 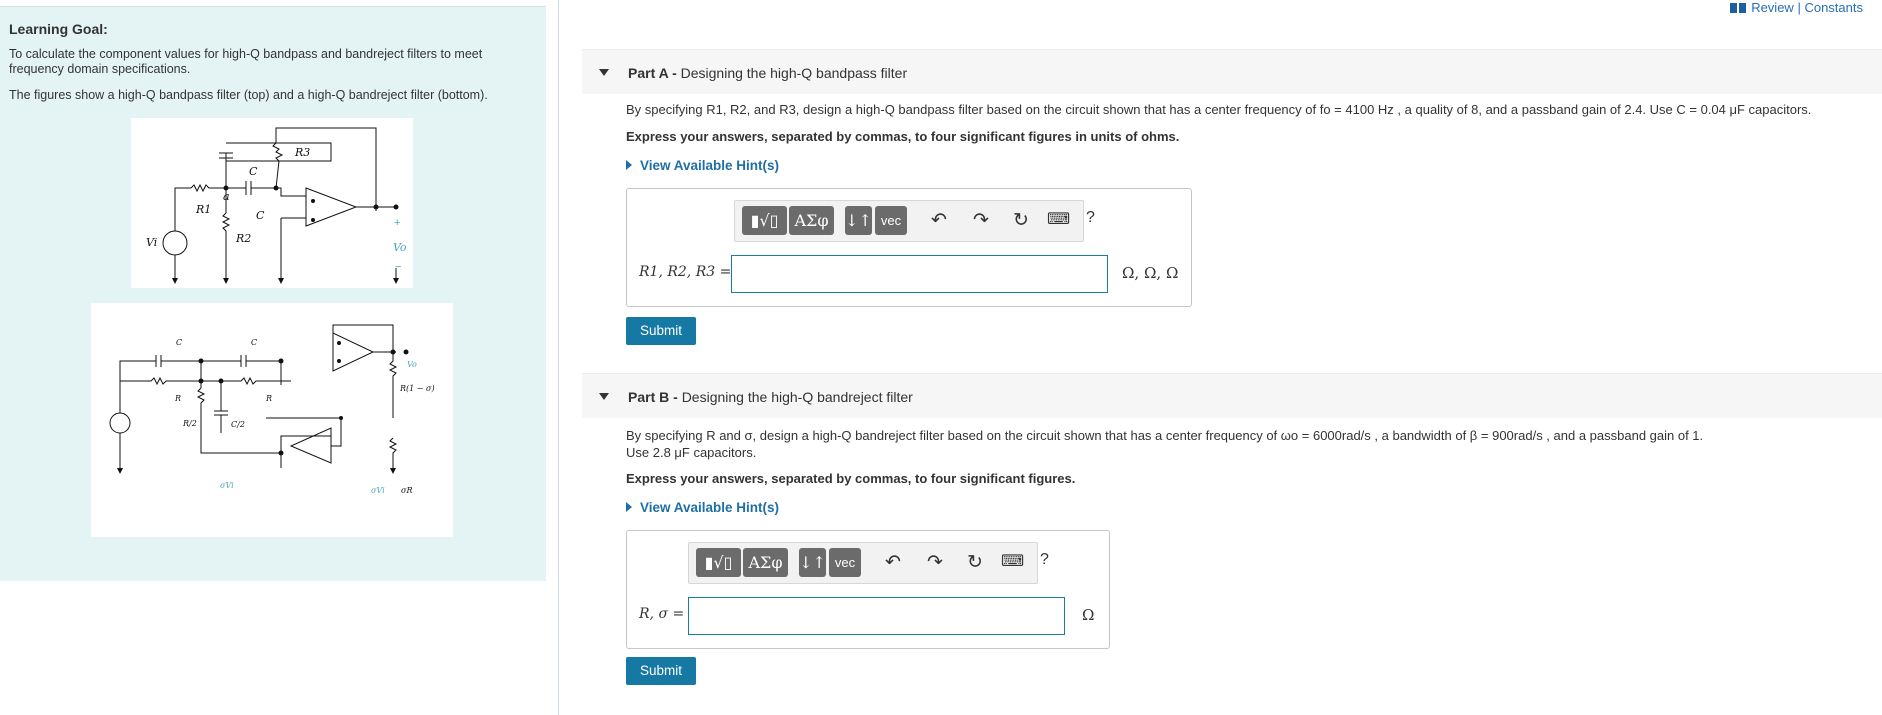 I want to click on review-icon, so click(x=1733, y=8).